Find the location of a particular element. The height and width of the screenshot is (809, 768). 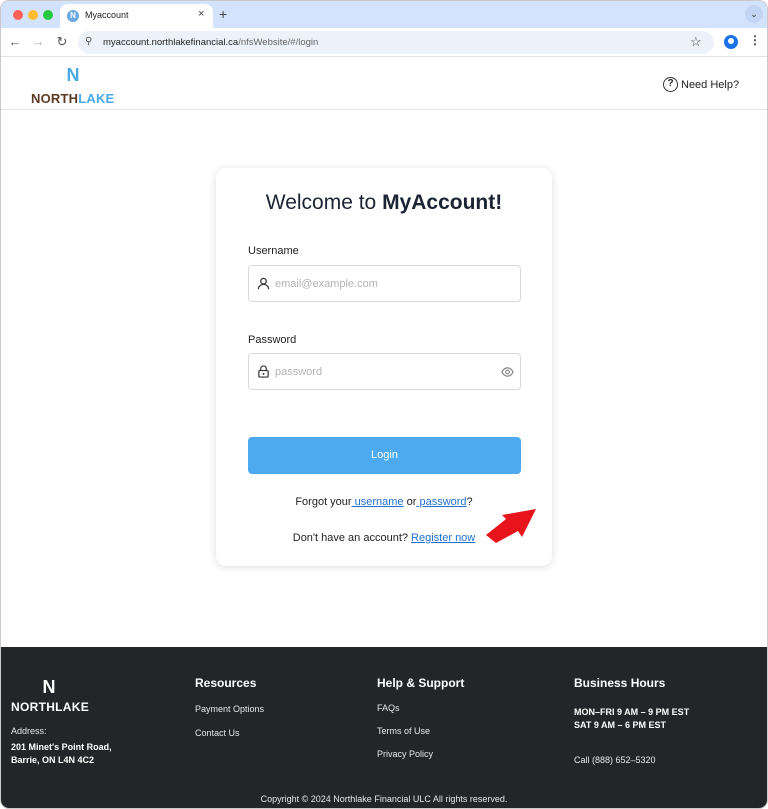

privacy-link: Privacy Policy is located at coordinates (405, 754).